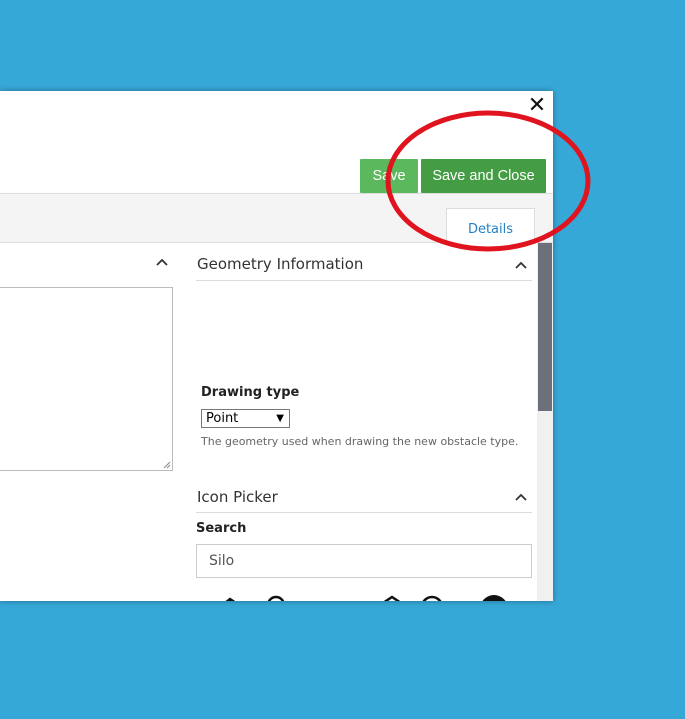 The image size is (685, 719). What do you see at coordinates (245, 418) in the screenshot?
I see `drawing-type-select: Point ▼` at bounding box center [245, 418].